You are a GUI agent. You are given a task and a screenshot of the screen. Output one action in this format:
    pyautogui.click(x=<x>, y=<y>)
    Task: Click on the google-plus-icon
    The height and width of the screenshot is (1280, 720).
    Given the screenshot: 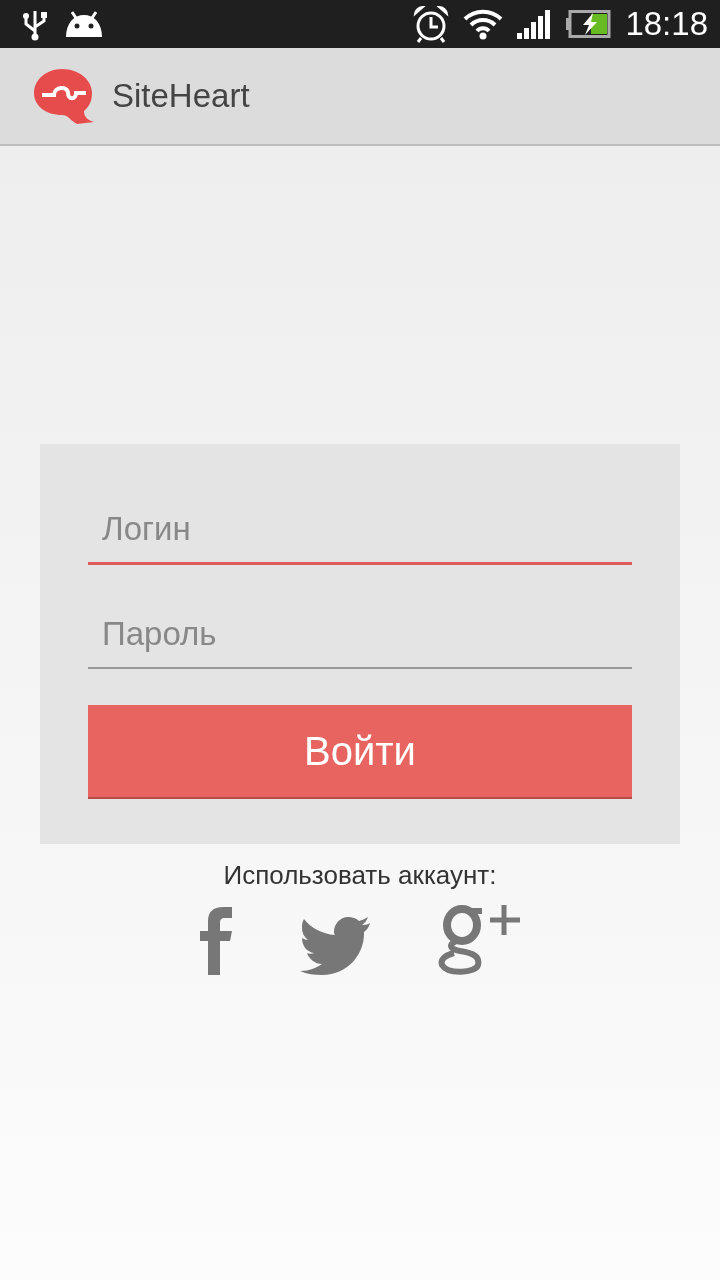 What is the action you would take?
    pyautogui.click(x=480, y=939)
    